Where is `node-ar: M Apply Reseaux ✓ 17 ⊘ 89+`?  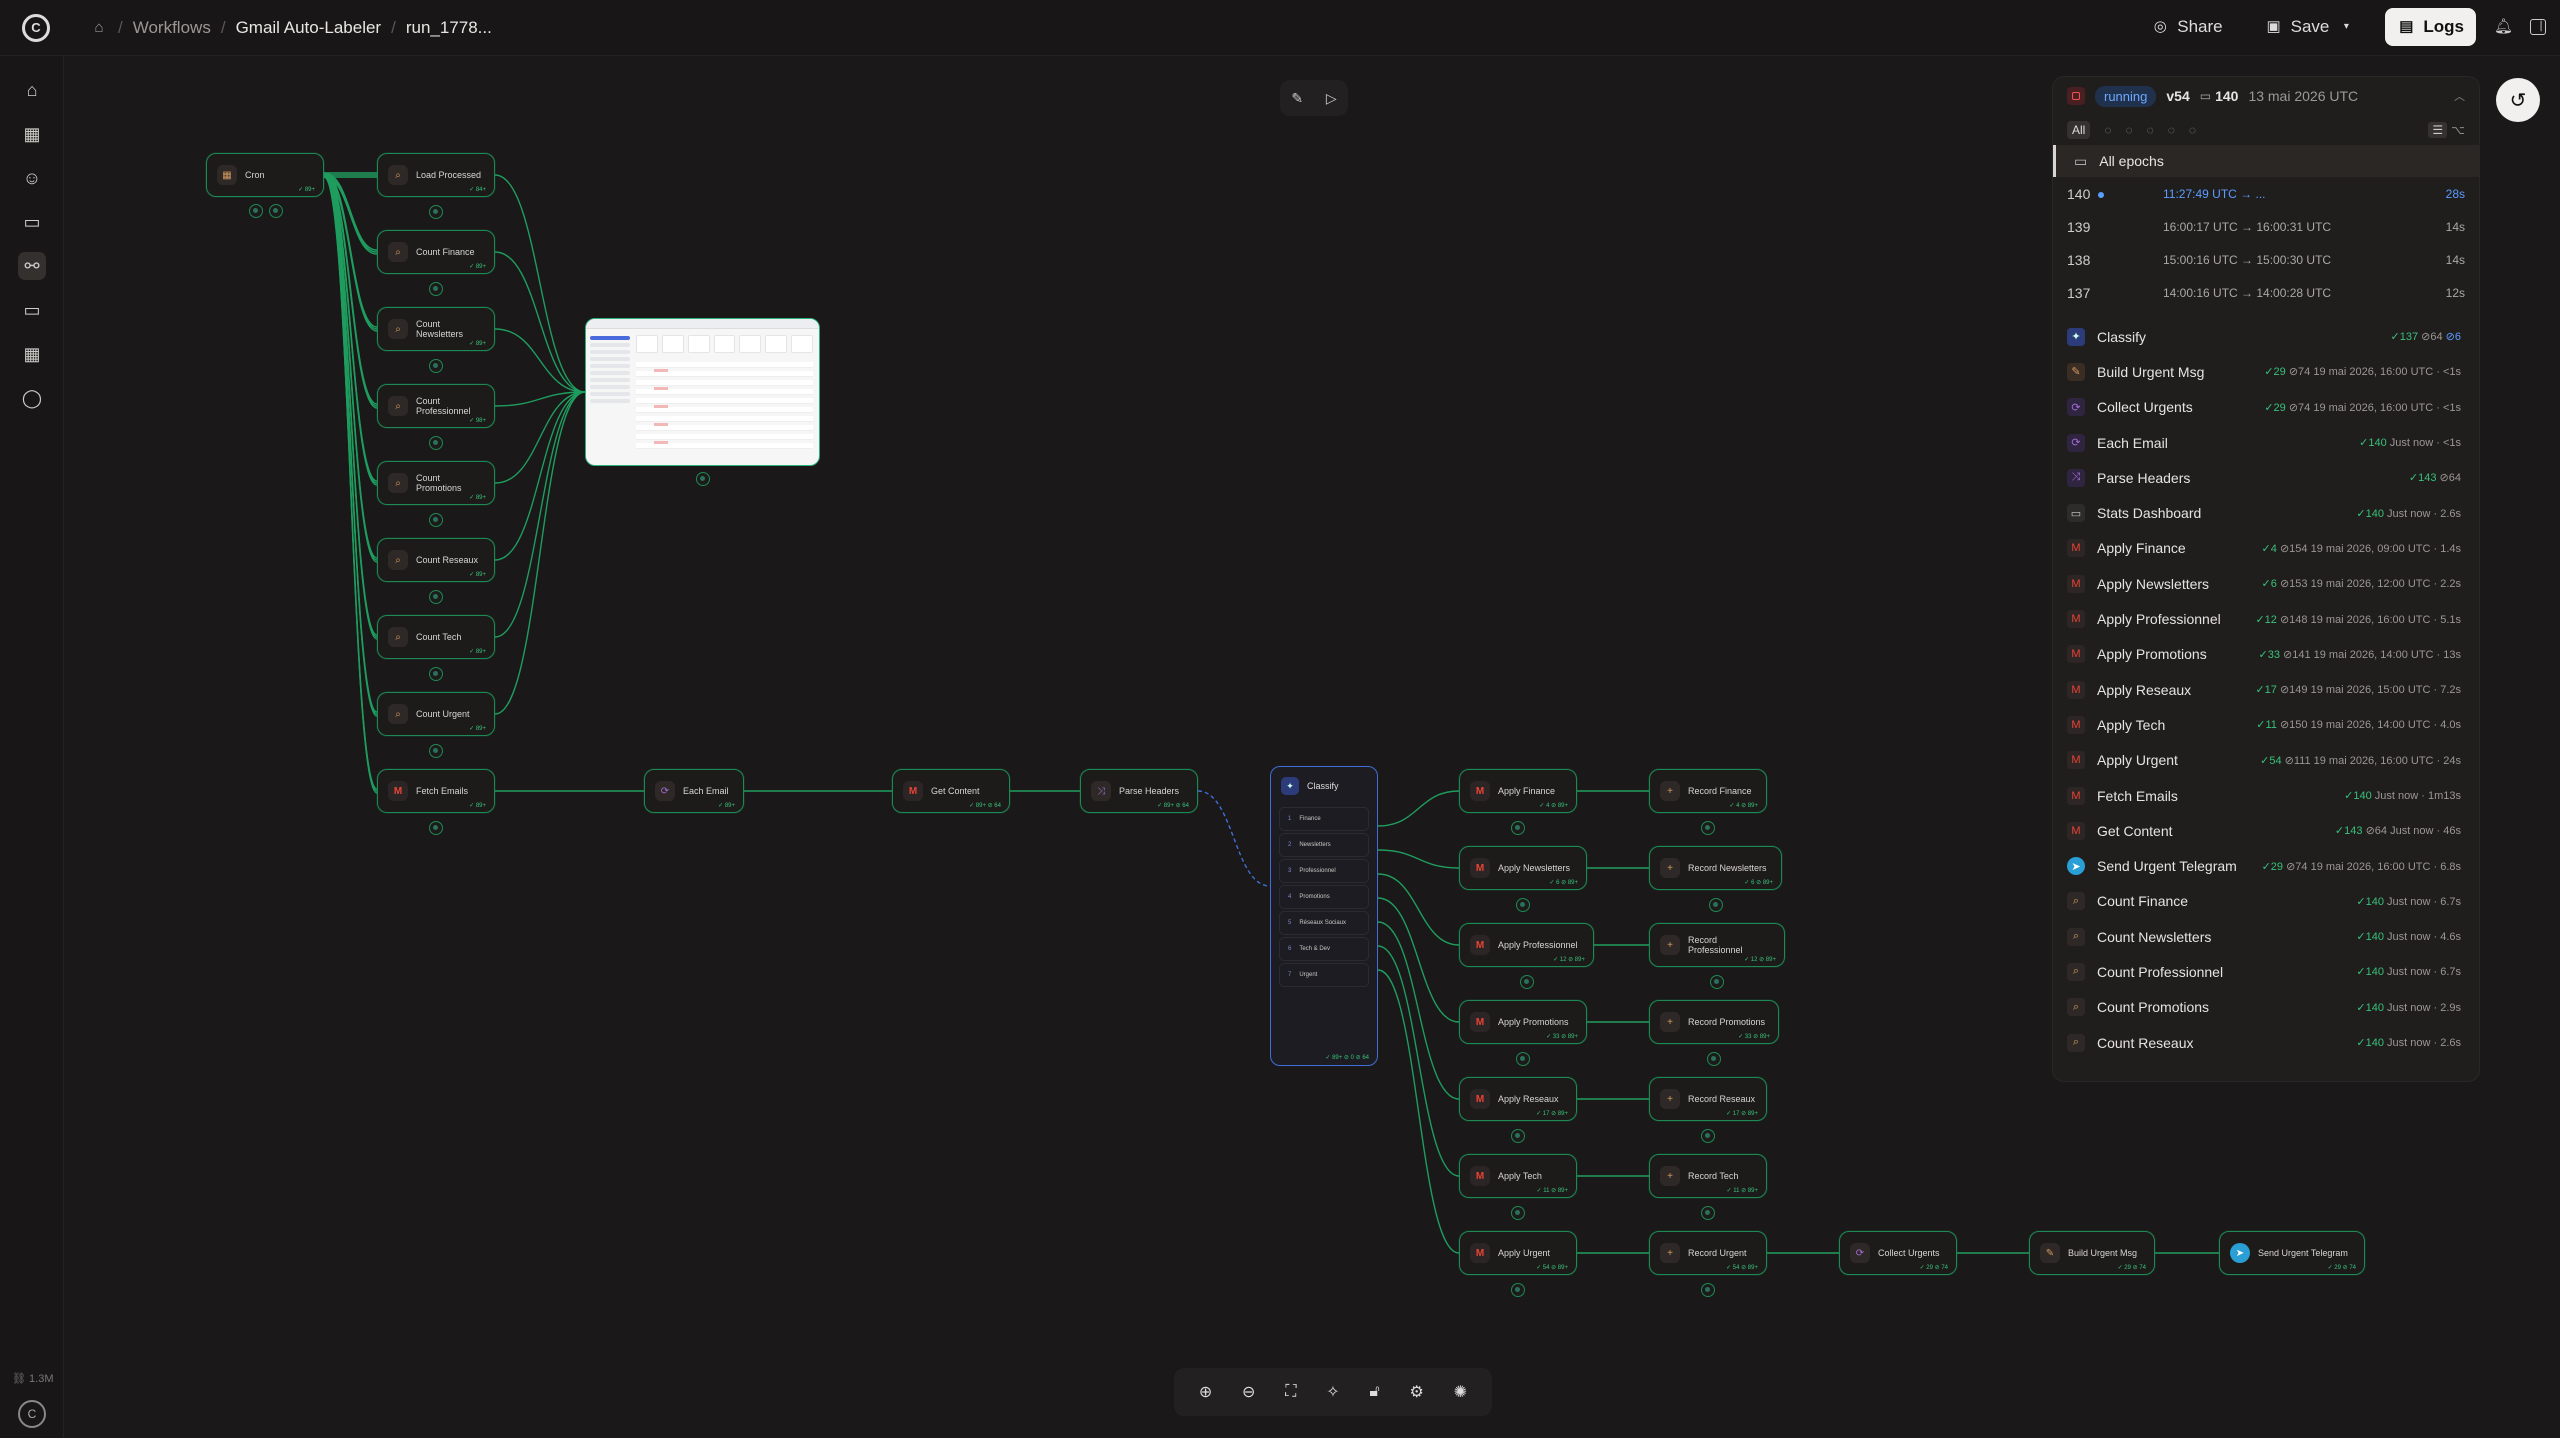
node-ar: M Apply Reseaux ✓ 17 ⊘ 89+ is located at coordinates (1518, 1099).